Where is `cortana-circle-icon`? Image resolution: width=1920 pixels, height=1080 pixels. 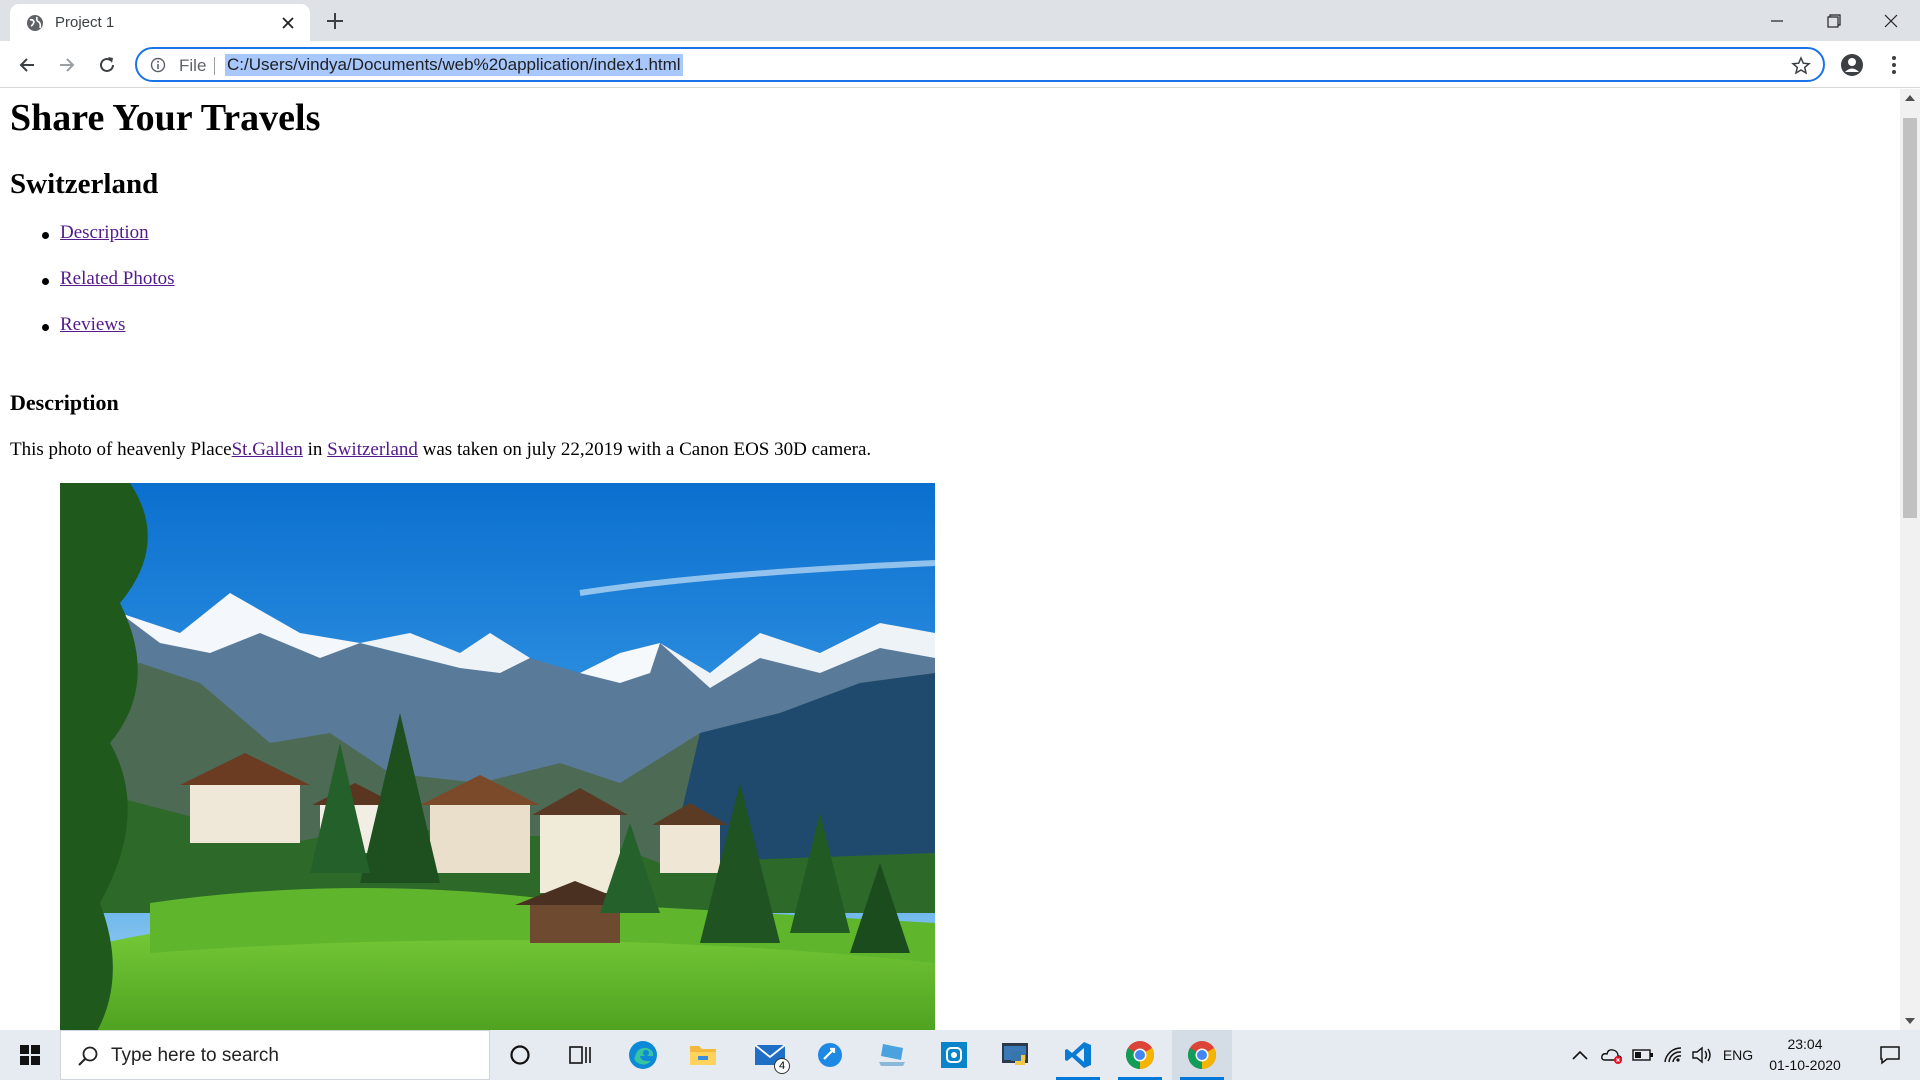
cortana-circle-icon is located at coordinates (520, 1055).